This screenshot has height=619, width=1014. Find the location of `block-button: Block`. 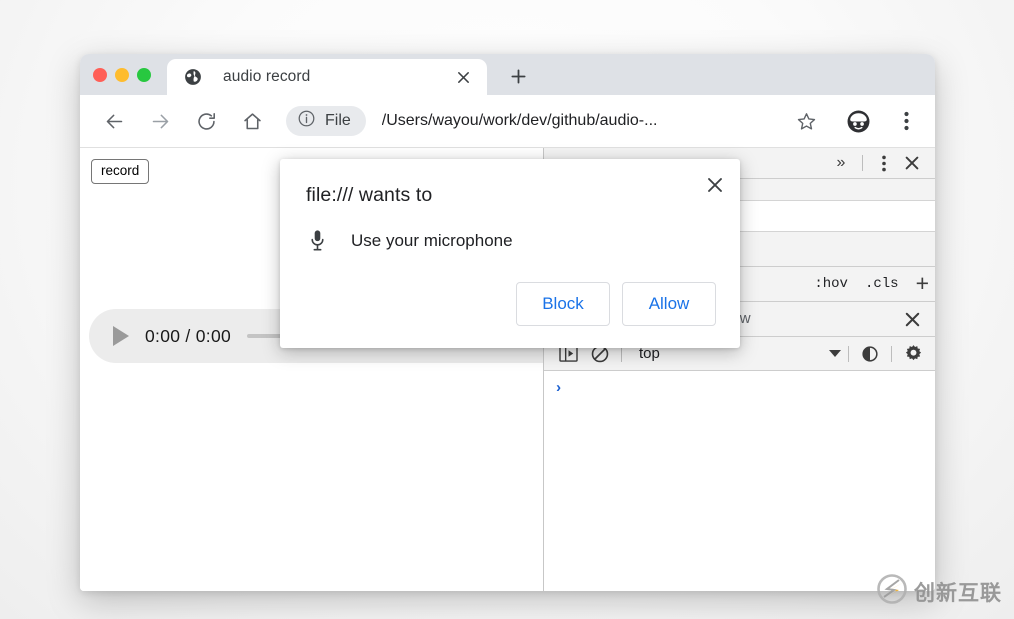

block-button: Block is located at coordinates (563, 304).